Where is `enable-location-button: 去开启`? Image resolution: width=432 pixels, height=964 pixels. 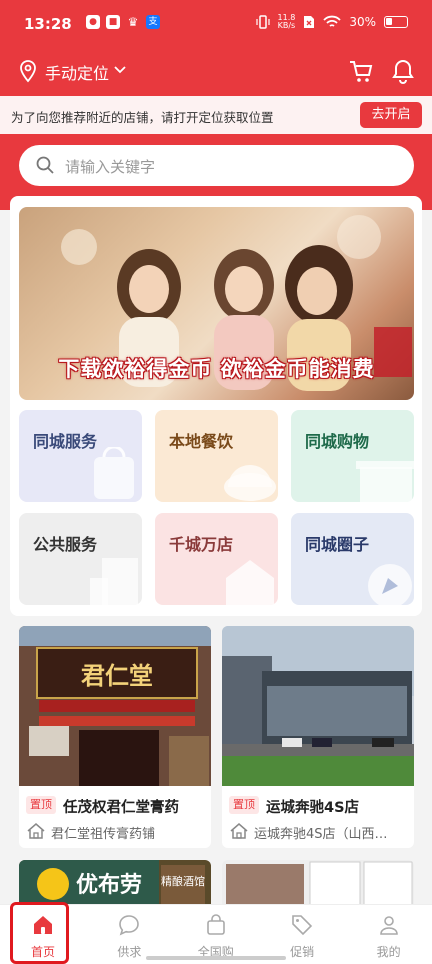
enable-location-button: 去开启 is located at coordinates (391, 115).